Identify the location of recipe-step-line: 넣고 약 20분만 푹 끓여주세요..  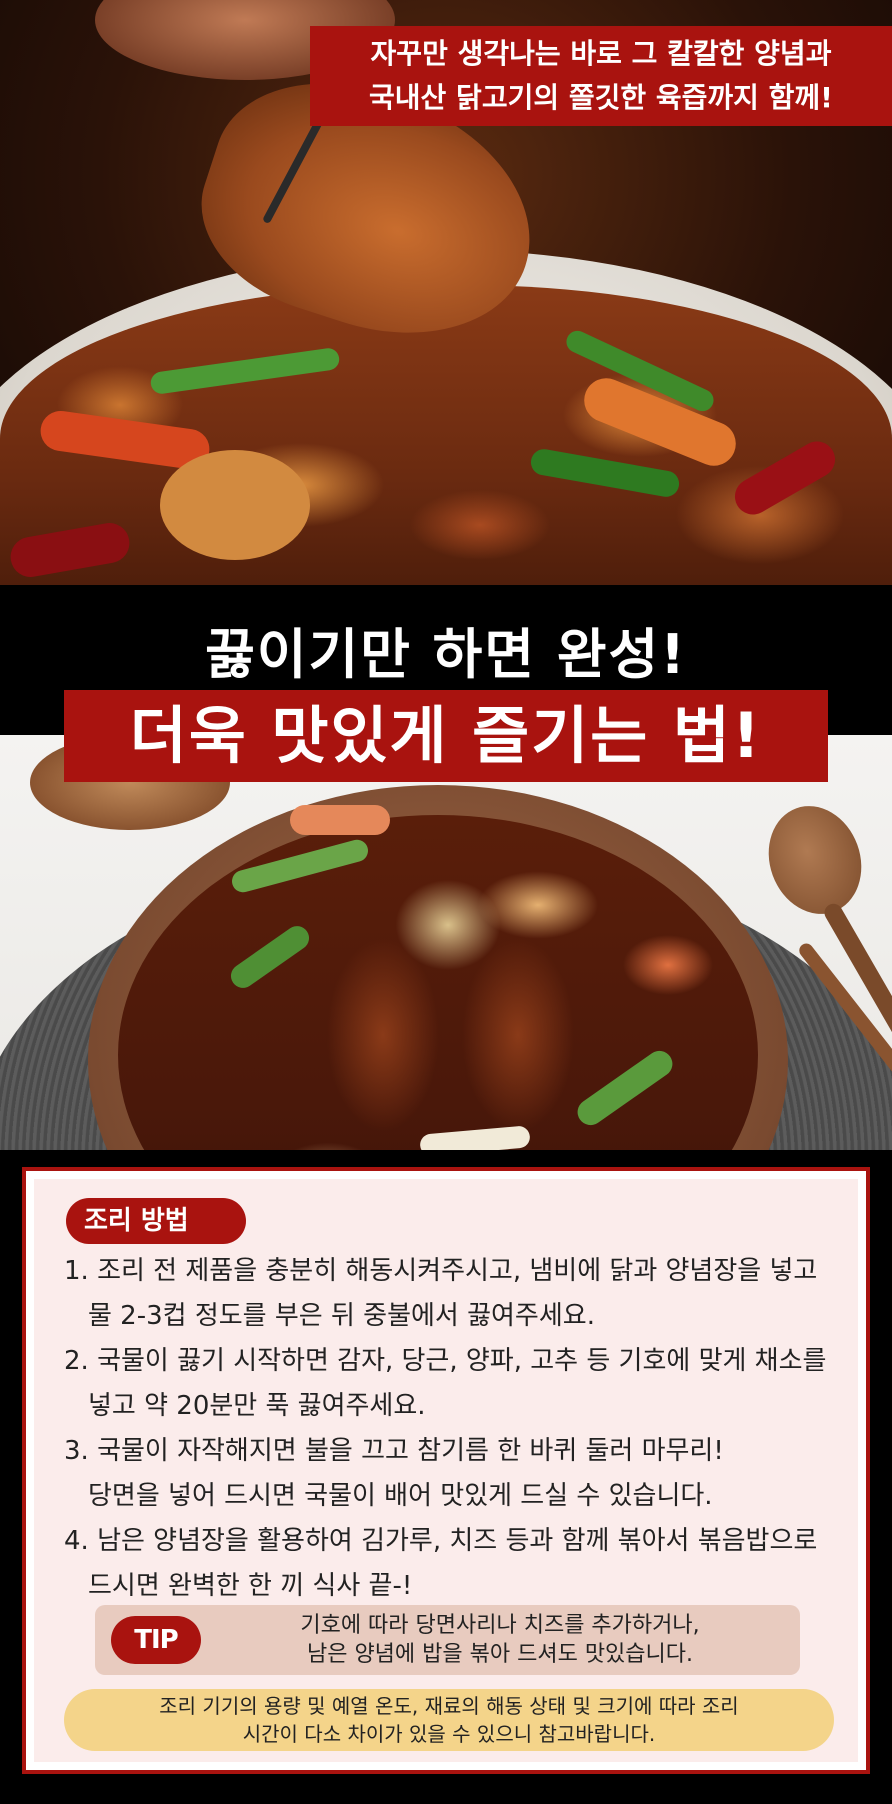
(257, 1406).